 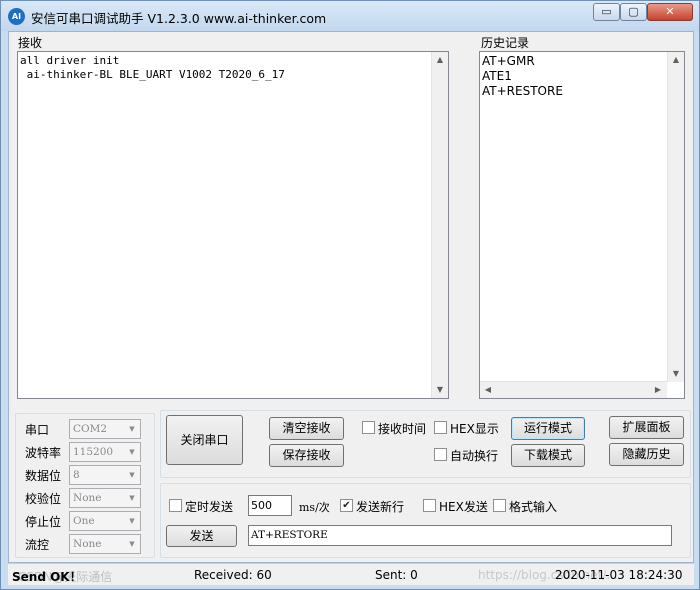 I want to click on receive-time-label: 接收时间, so click(x=402, y=429).